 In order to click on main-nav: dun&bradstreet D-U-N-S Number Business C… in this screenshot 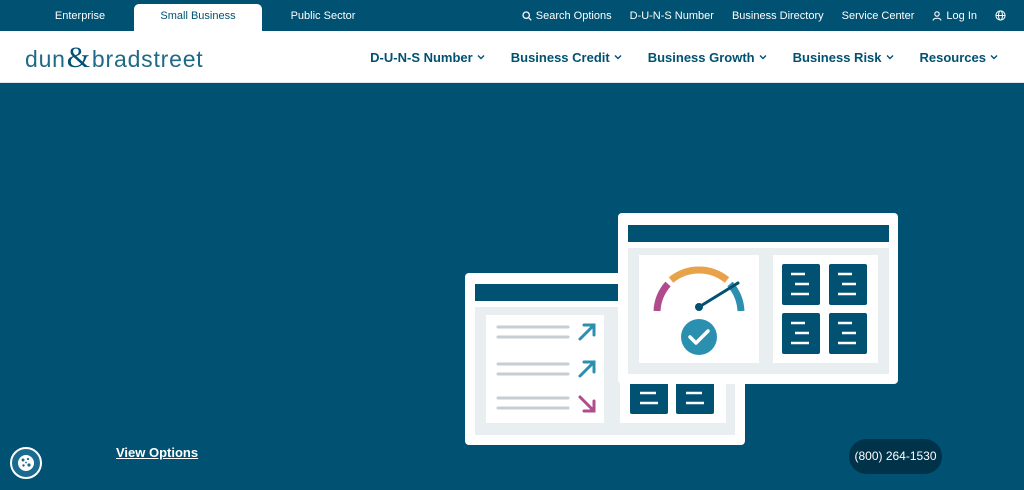, I will do `click(512, 57)`.